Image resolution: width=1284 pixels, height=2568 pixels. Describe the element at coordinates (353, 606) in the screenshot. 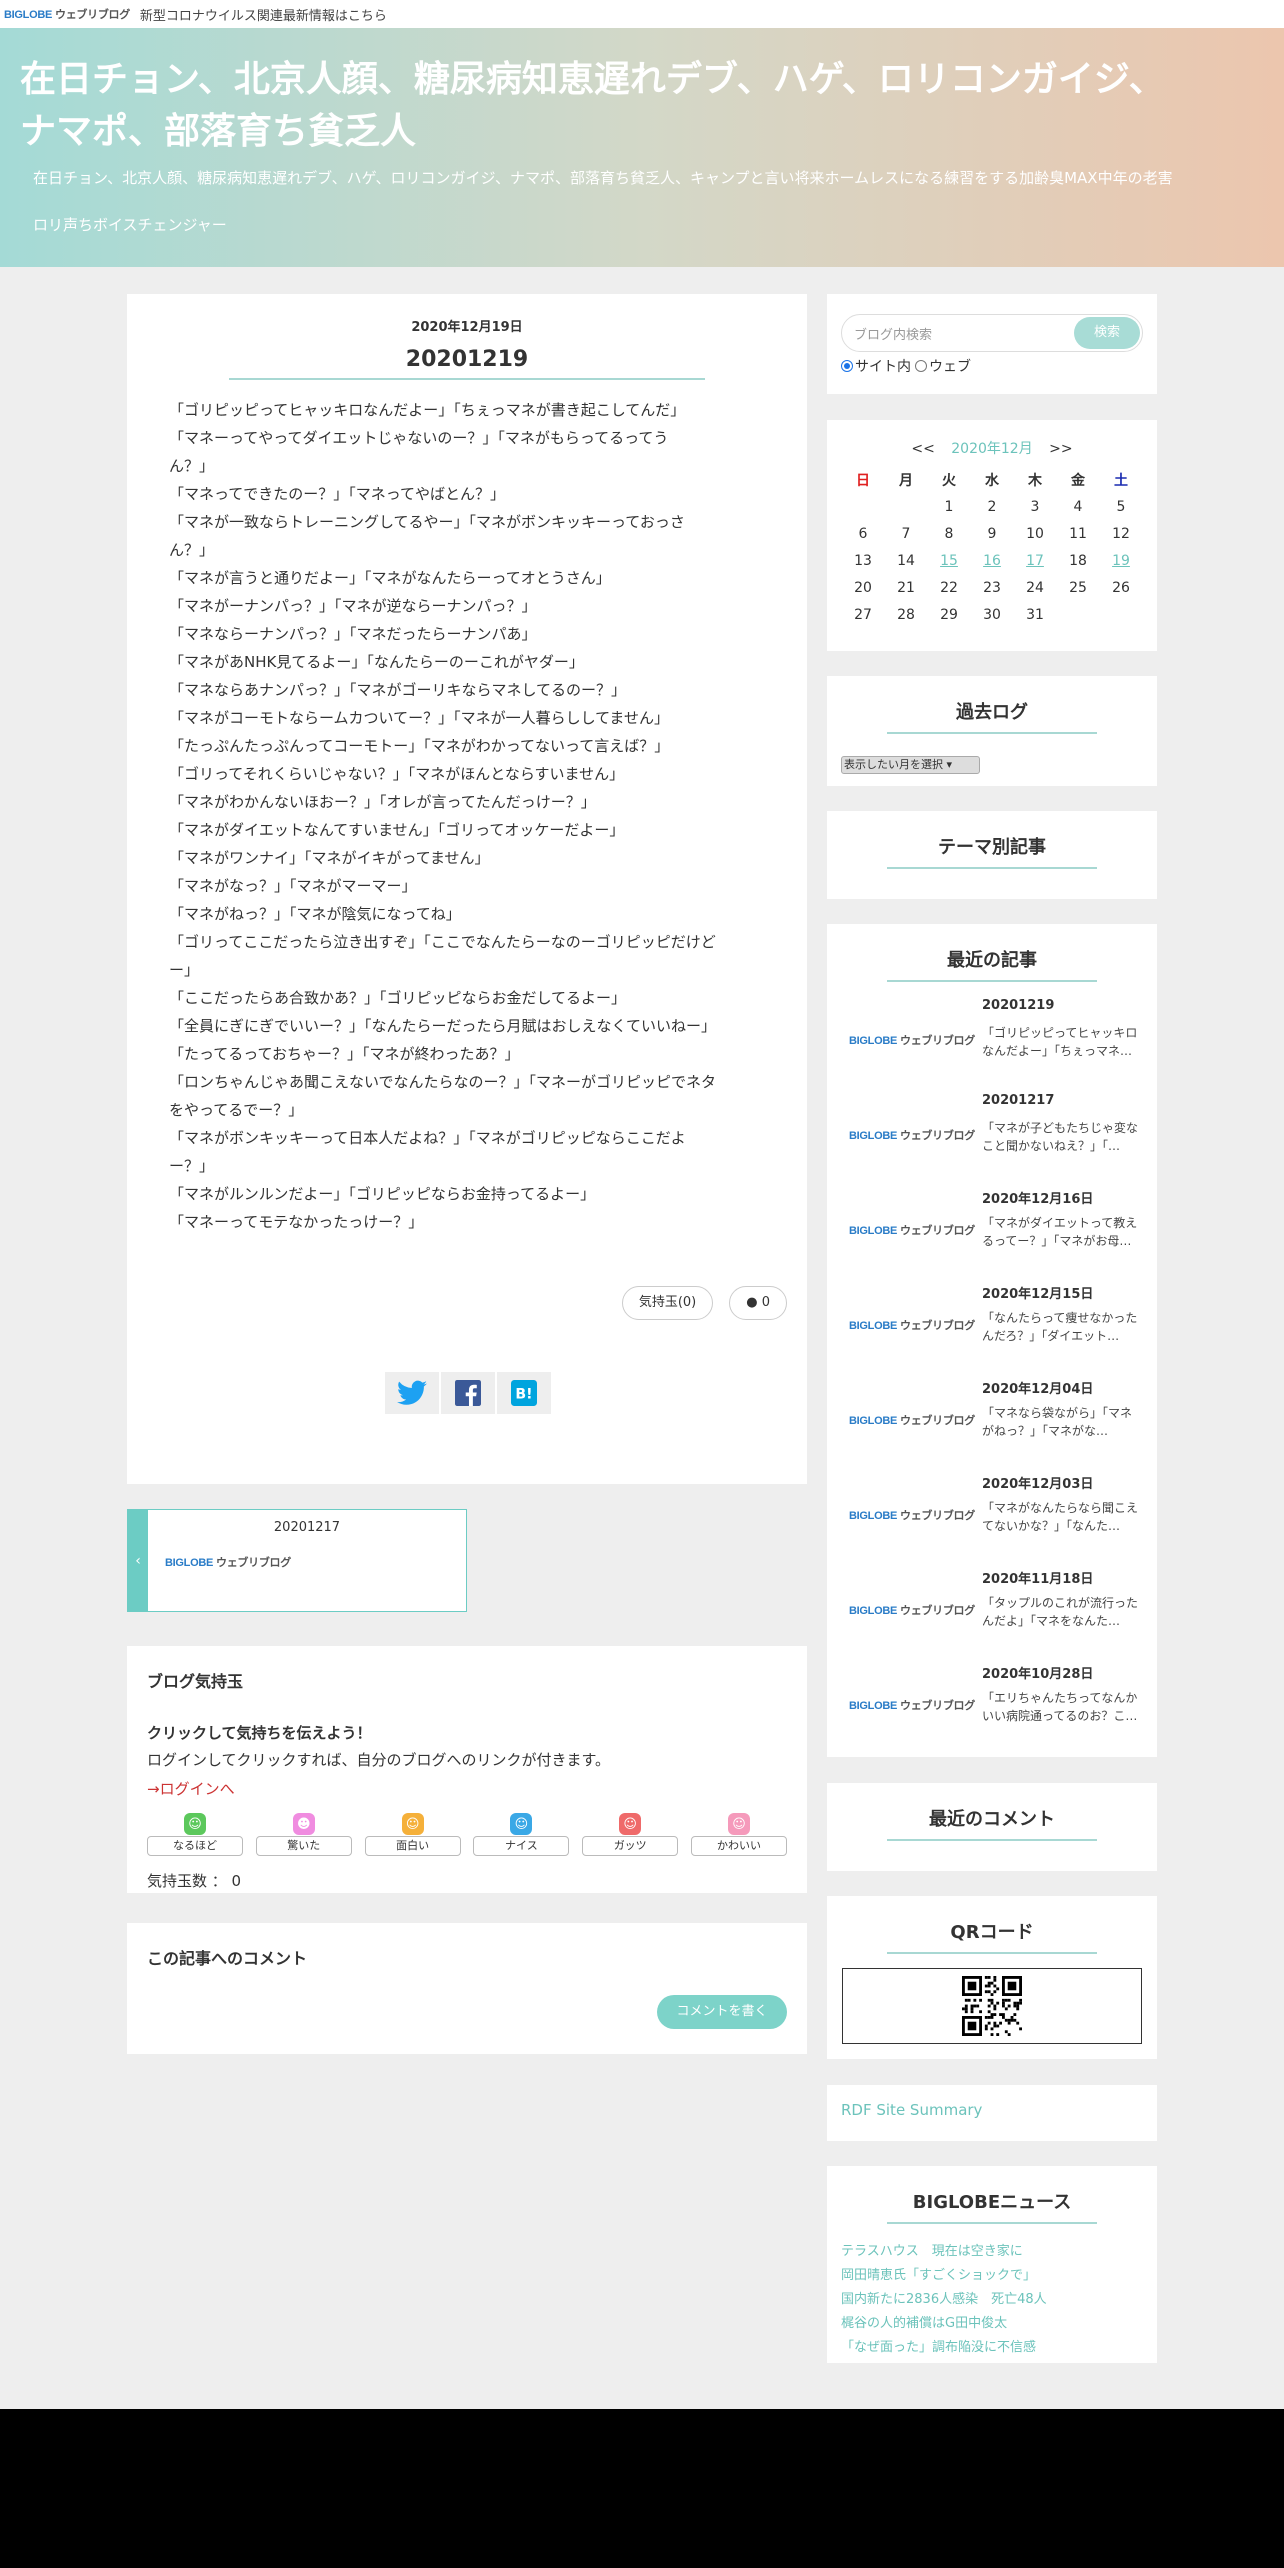

I see `article-line: 「マネがーナンパっ？」「マネが逆ならーナンパっ？」` at that location.